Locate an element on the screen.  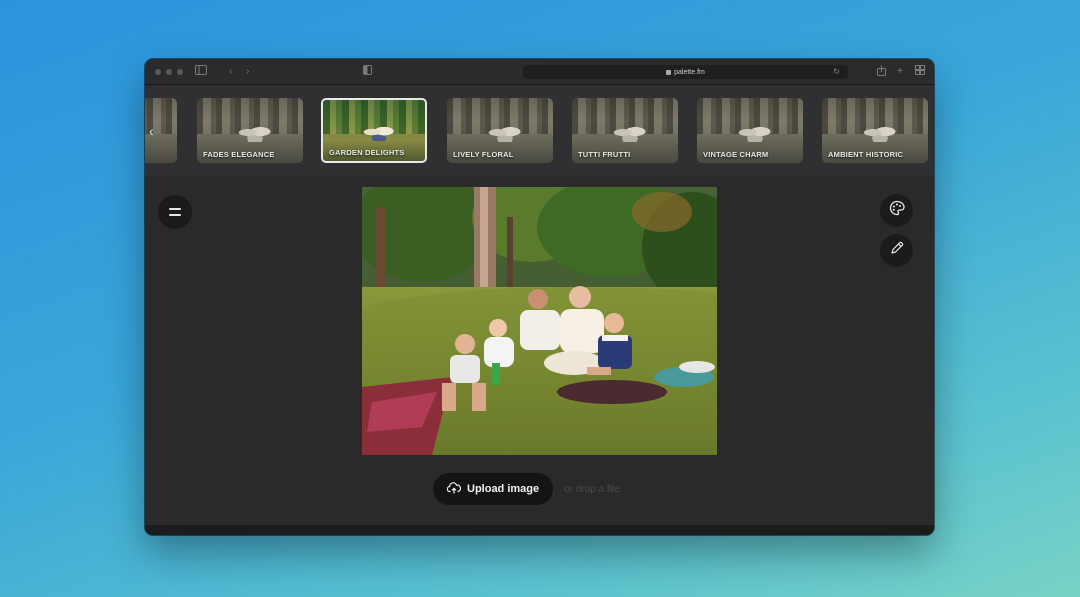
sidebar-toggle-icon is located at coordinates (201, 72).